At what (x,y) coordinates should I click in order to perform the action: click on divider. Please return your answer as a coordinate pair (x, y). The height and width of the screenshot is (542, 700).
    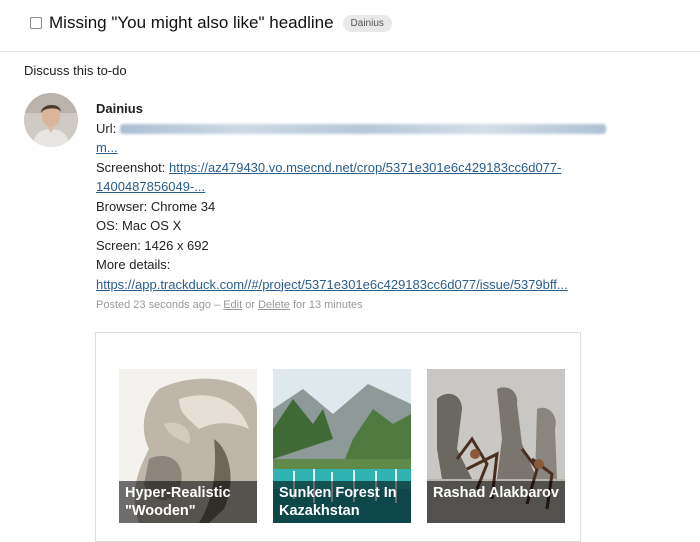
    Looking at the image, I should click on (350, 51).